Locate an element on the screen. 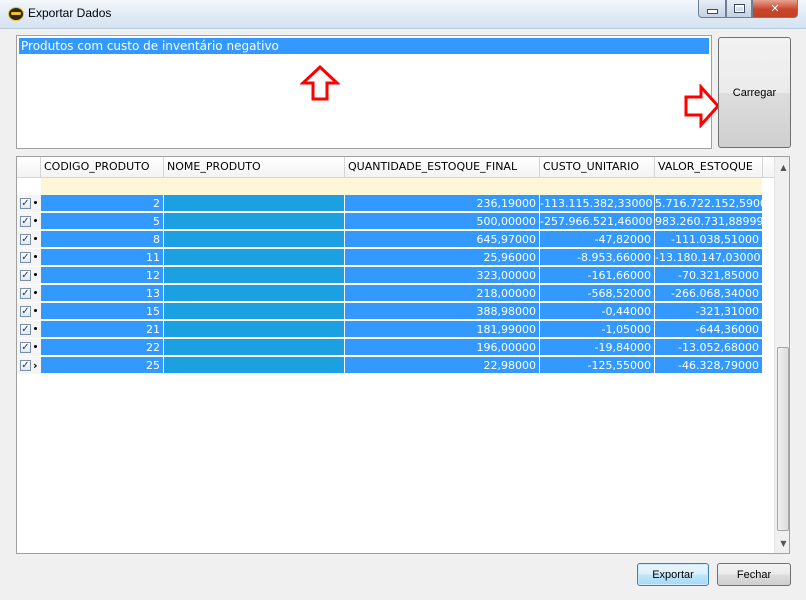  cell-custo-unitario: -47,82000 is located at coordinates (597, 239).